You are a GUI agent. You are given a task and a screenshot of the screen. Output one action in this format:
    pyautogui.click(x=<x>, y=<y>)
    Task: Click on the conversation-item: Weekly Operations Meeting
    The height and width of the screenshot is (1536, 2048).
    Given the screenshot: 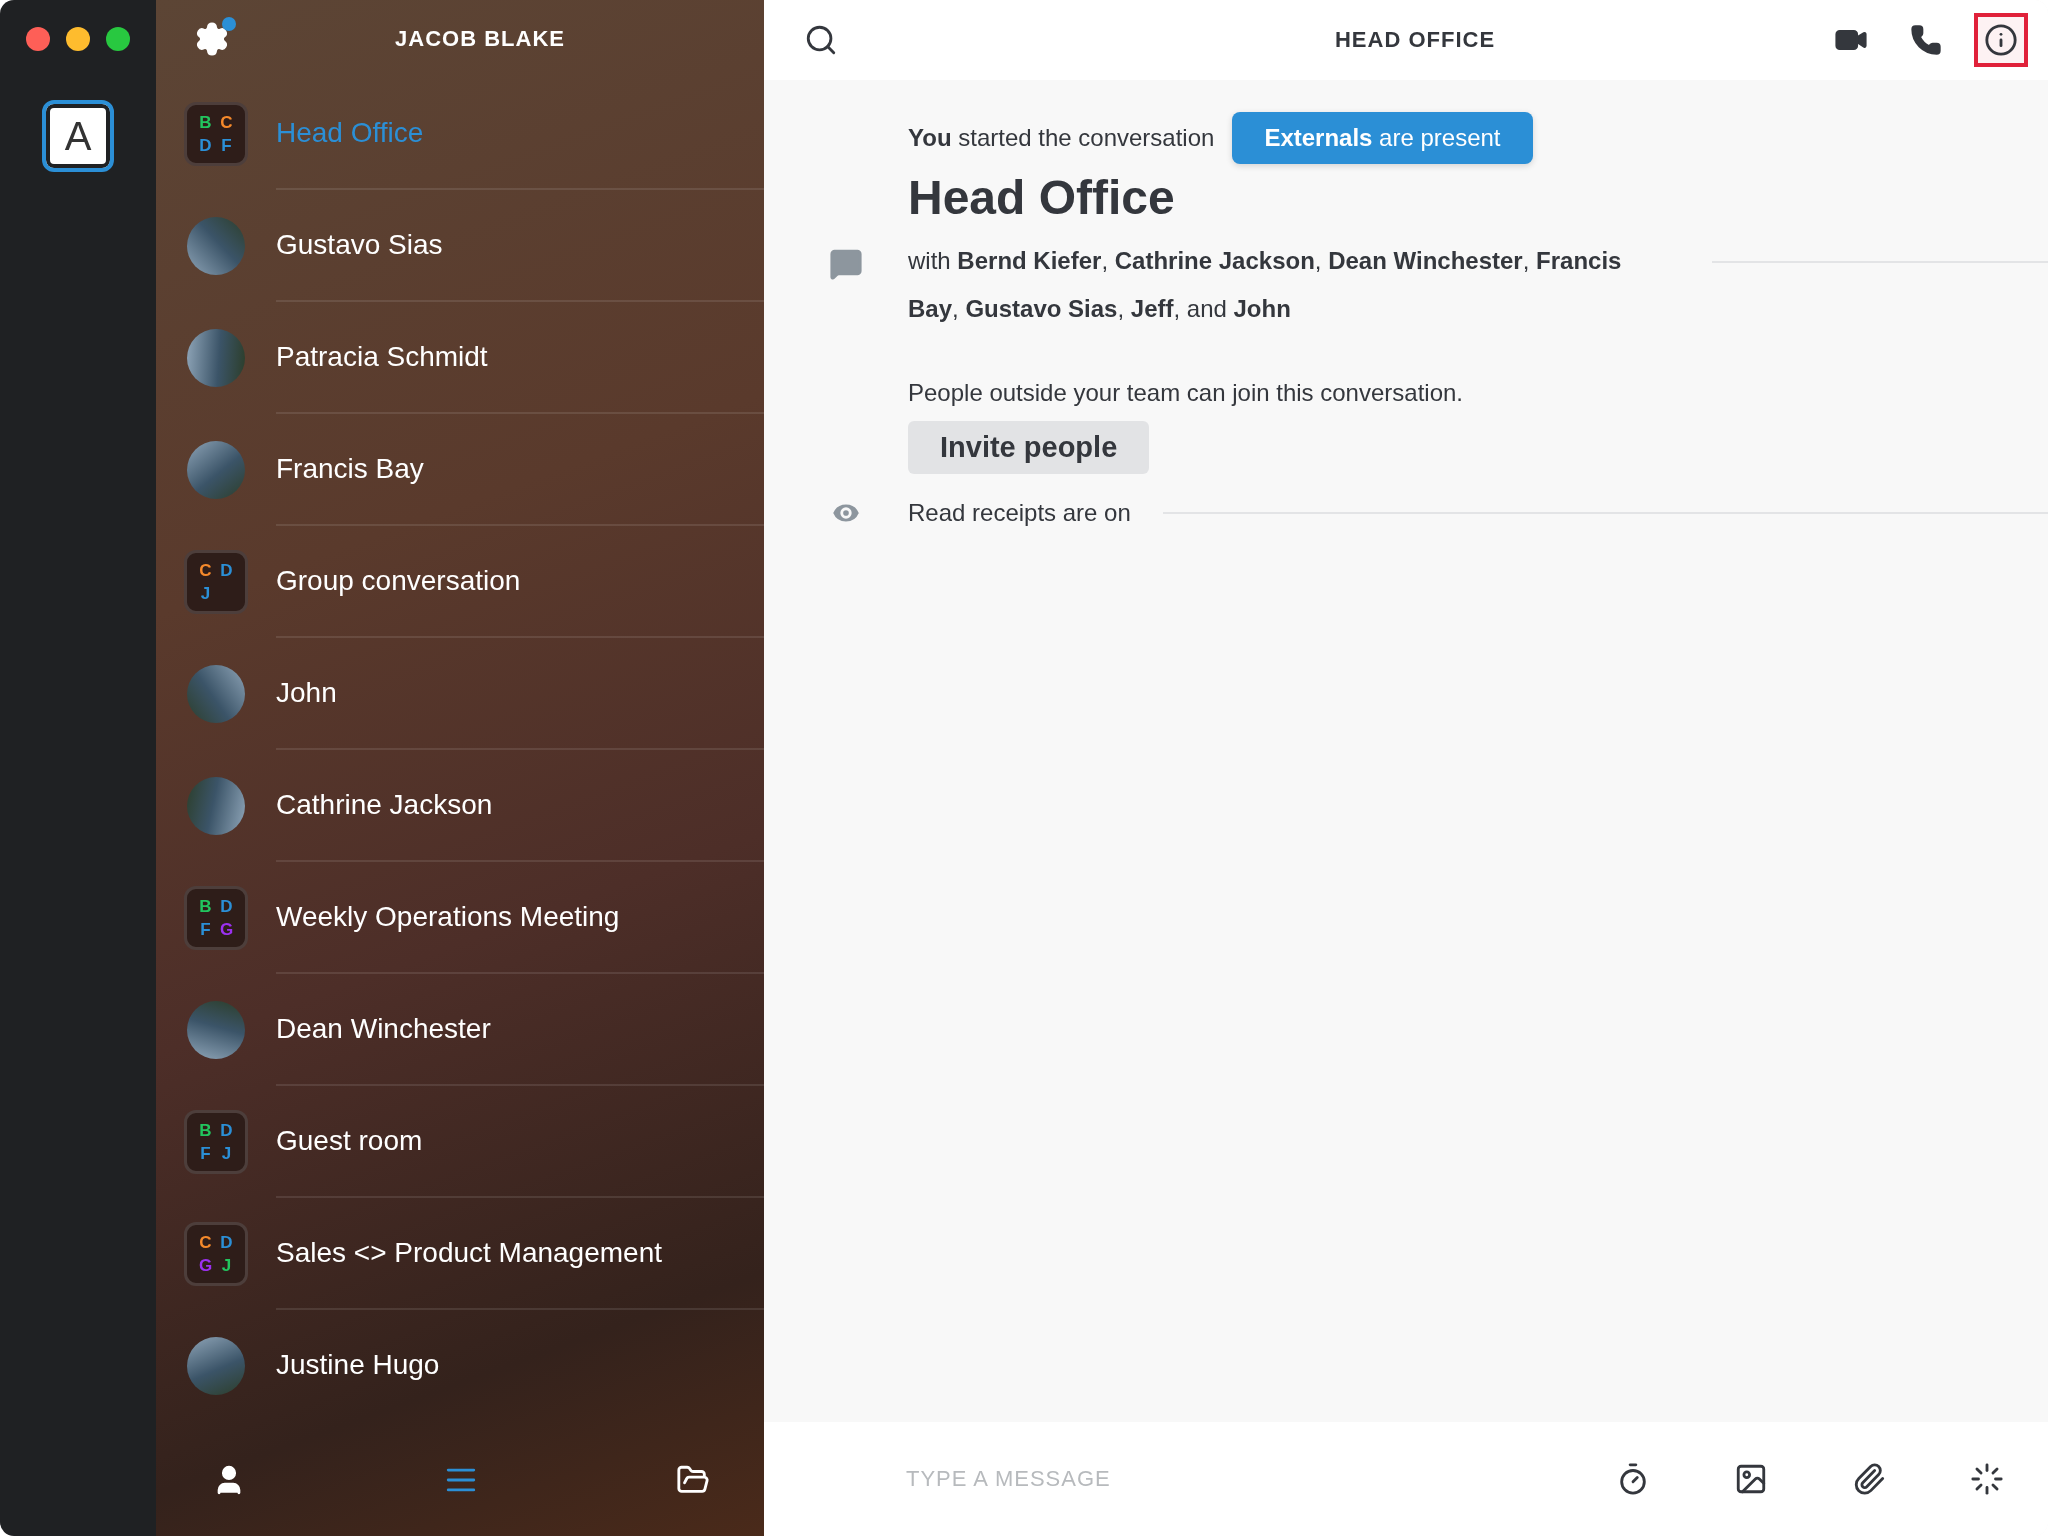 What is the action you would take?
    pyautogui.click(x=448, y=917)
    